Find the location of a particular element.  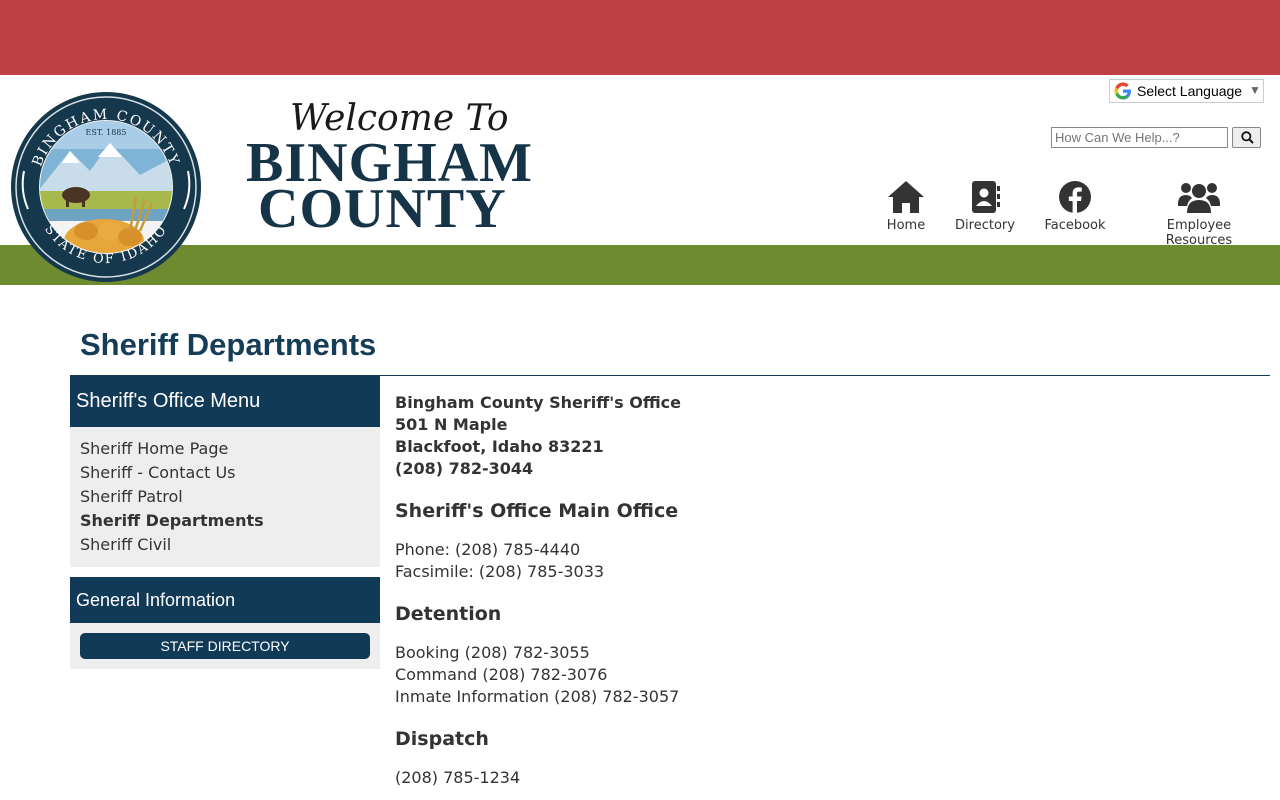

main-office-phone: Phone: (208) 785-4440 is located at coordinates (488, 549).